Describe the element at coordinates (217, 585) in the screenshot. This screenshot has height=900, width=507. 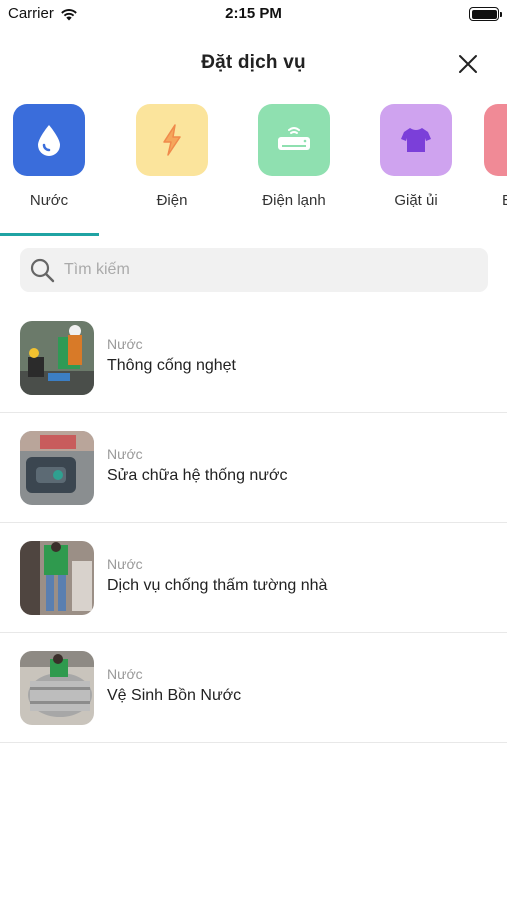
I see `service-name: Dịch vụ chống thấm tường nhà` at that location.